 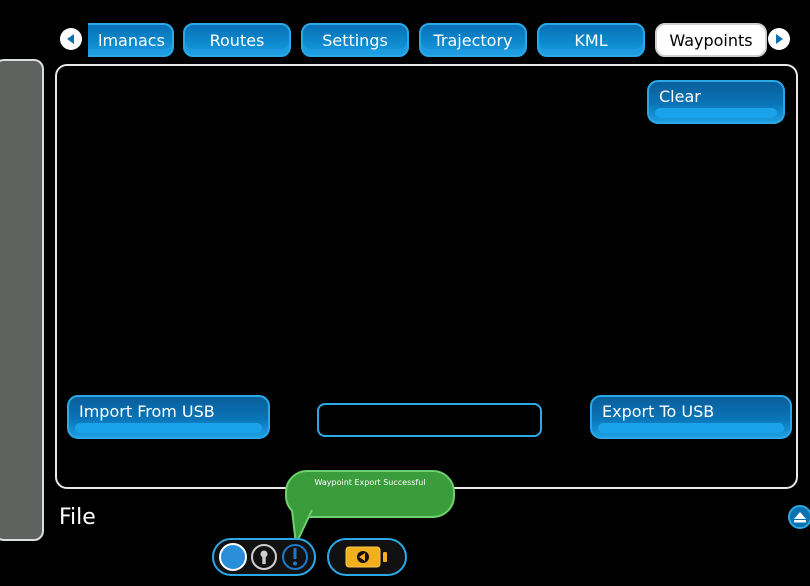 I want to click on tab-label: Routes, so click(x=237, y=40).